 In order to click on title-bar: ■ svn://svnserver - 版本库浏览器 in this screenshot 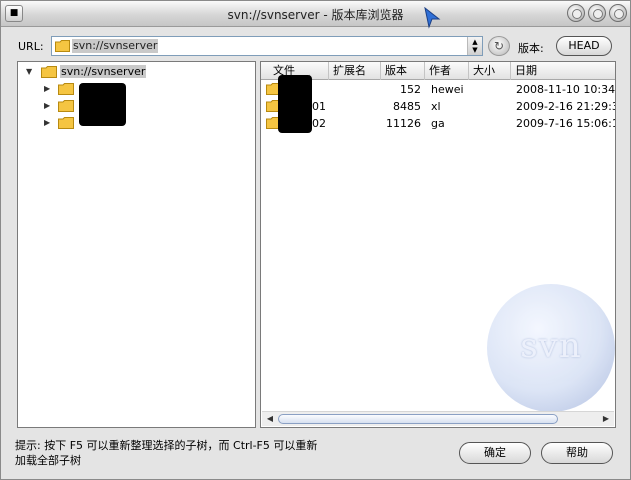, I will do `click(315, 15)`.